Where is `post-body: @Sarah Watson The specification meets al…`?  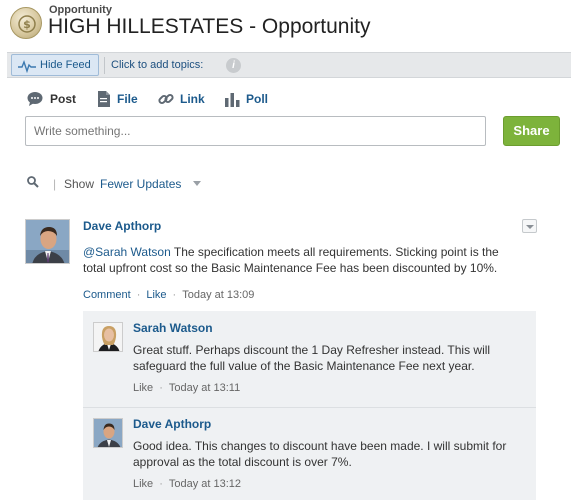 post-body: @Sarah Watson The specification meets al… is located at coordinates (302, 260).